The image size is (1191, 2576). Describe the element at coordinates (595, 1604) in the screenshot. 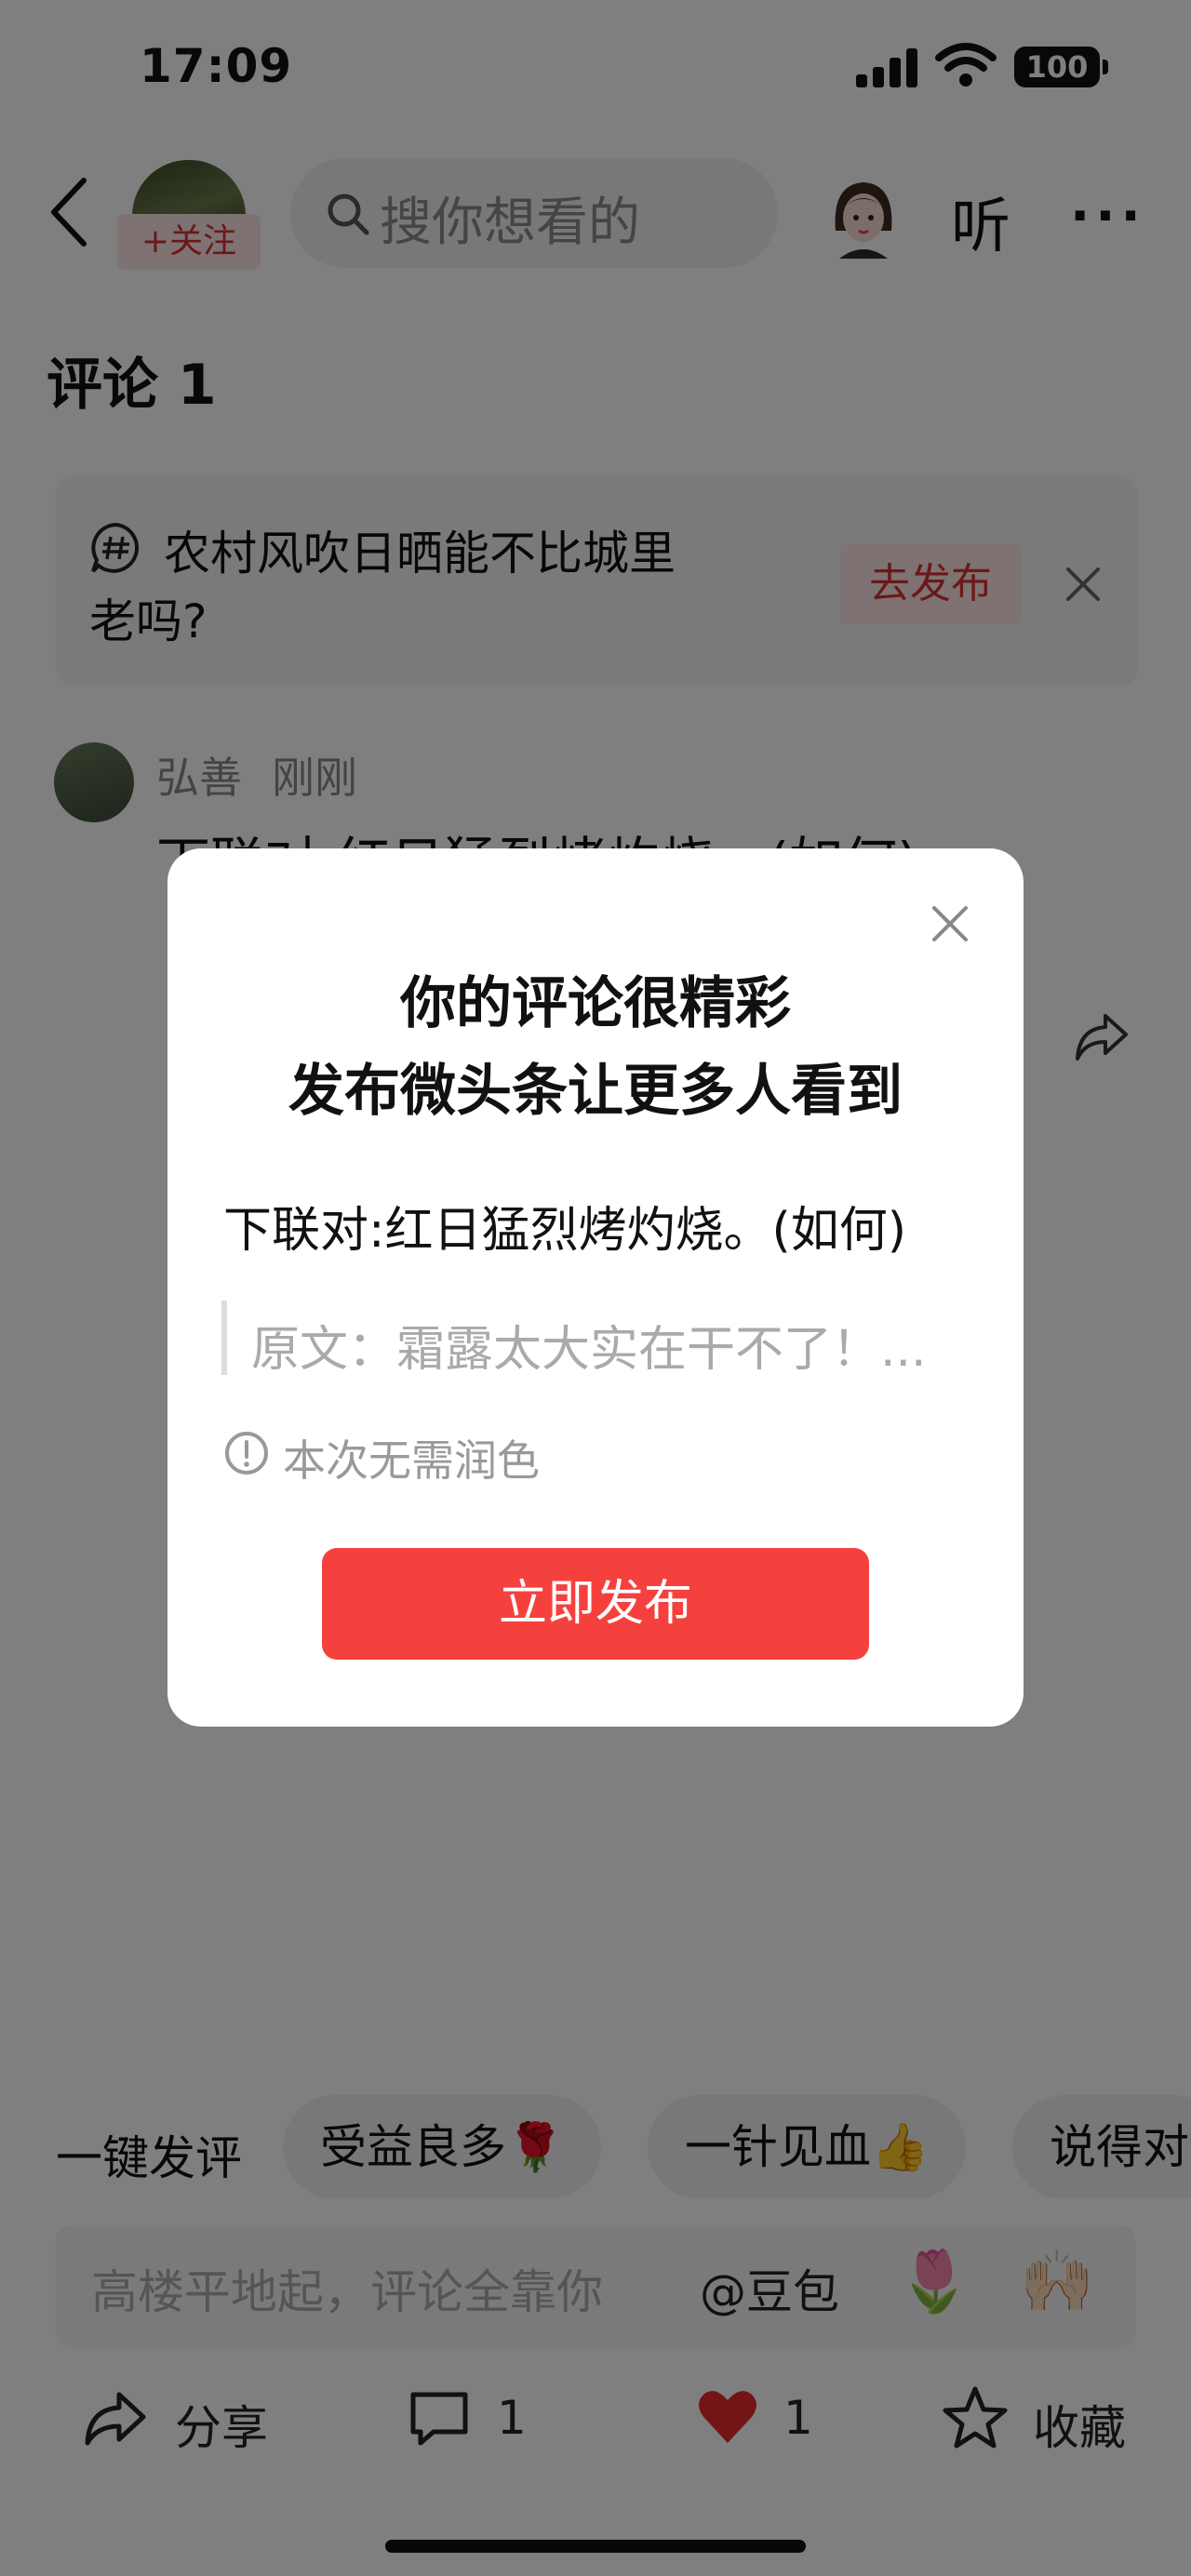

I see `publish-now-button: 立即发布` at that location.